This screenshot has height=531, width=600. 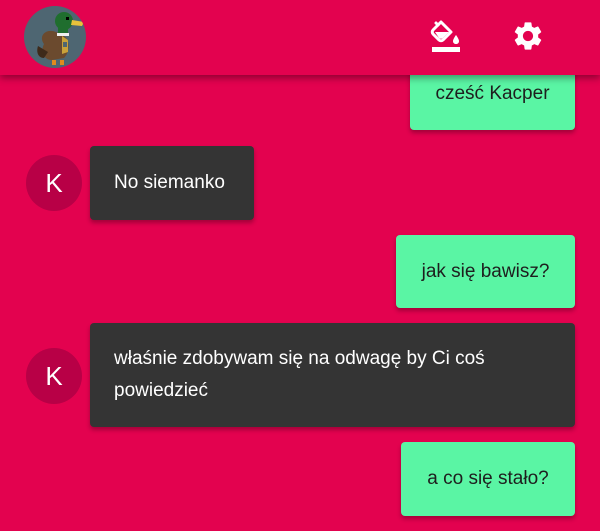 I want to click on paint-bucket-button, so click(x=446, y=36).